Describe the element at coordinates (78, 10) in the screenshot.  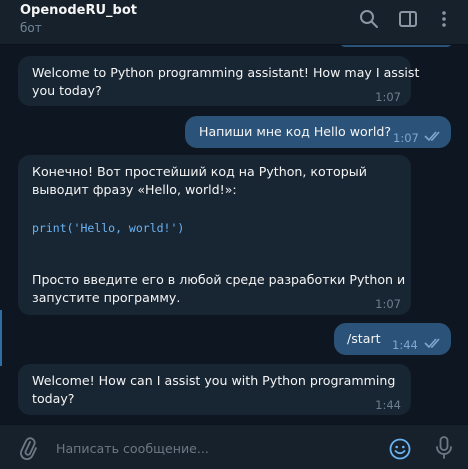
I see `chat-title: OpenodeRU_bot` at that location.